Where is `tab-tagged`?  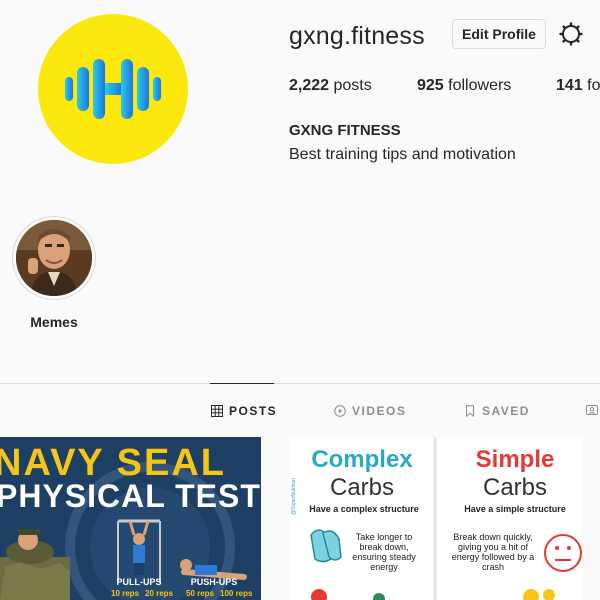
tab-tagged is located at coordinates (592, 410).